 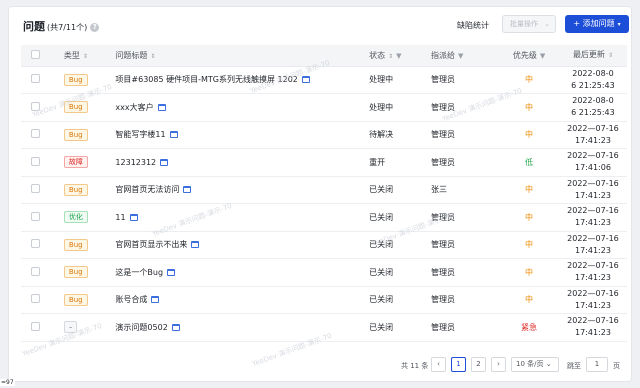 What do you see at coordinates (206, 79) in the screenshot?
I see `issue-title-link: 项目#63085 硬件项目-MTG系列无线触摸屏 1202` at bounding box center [206, 79].